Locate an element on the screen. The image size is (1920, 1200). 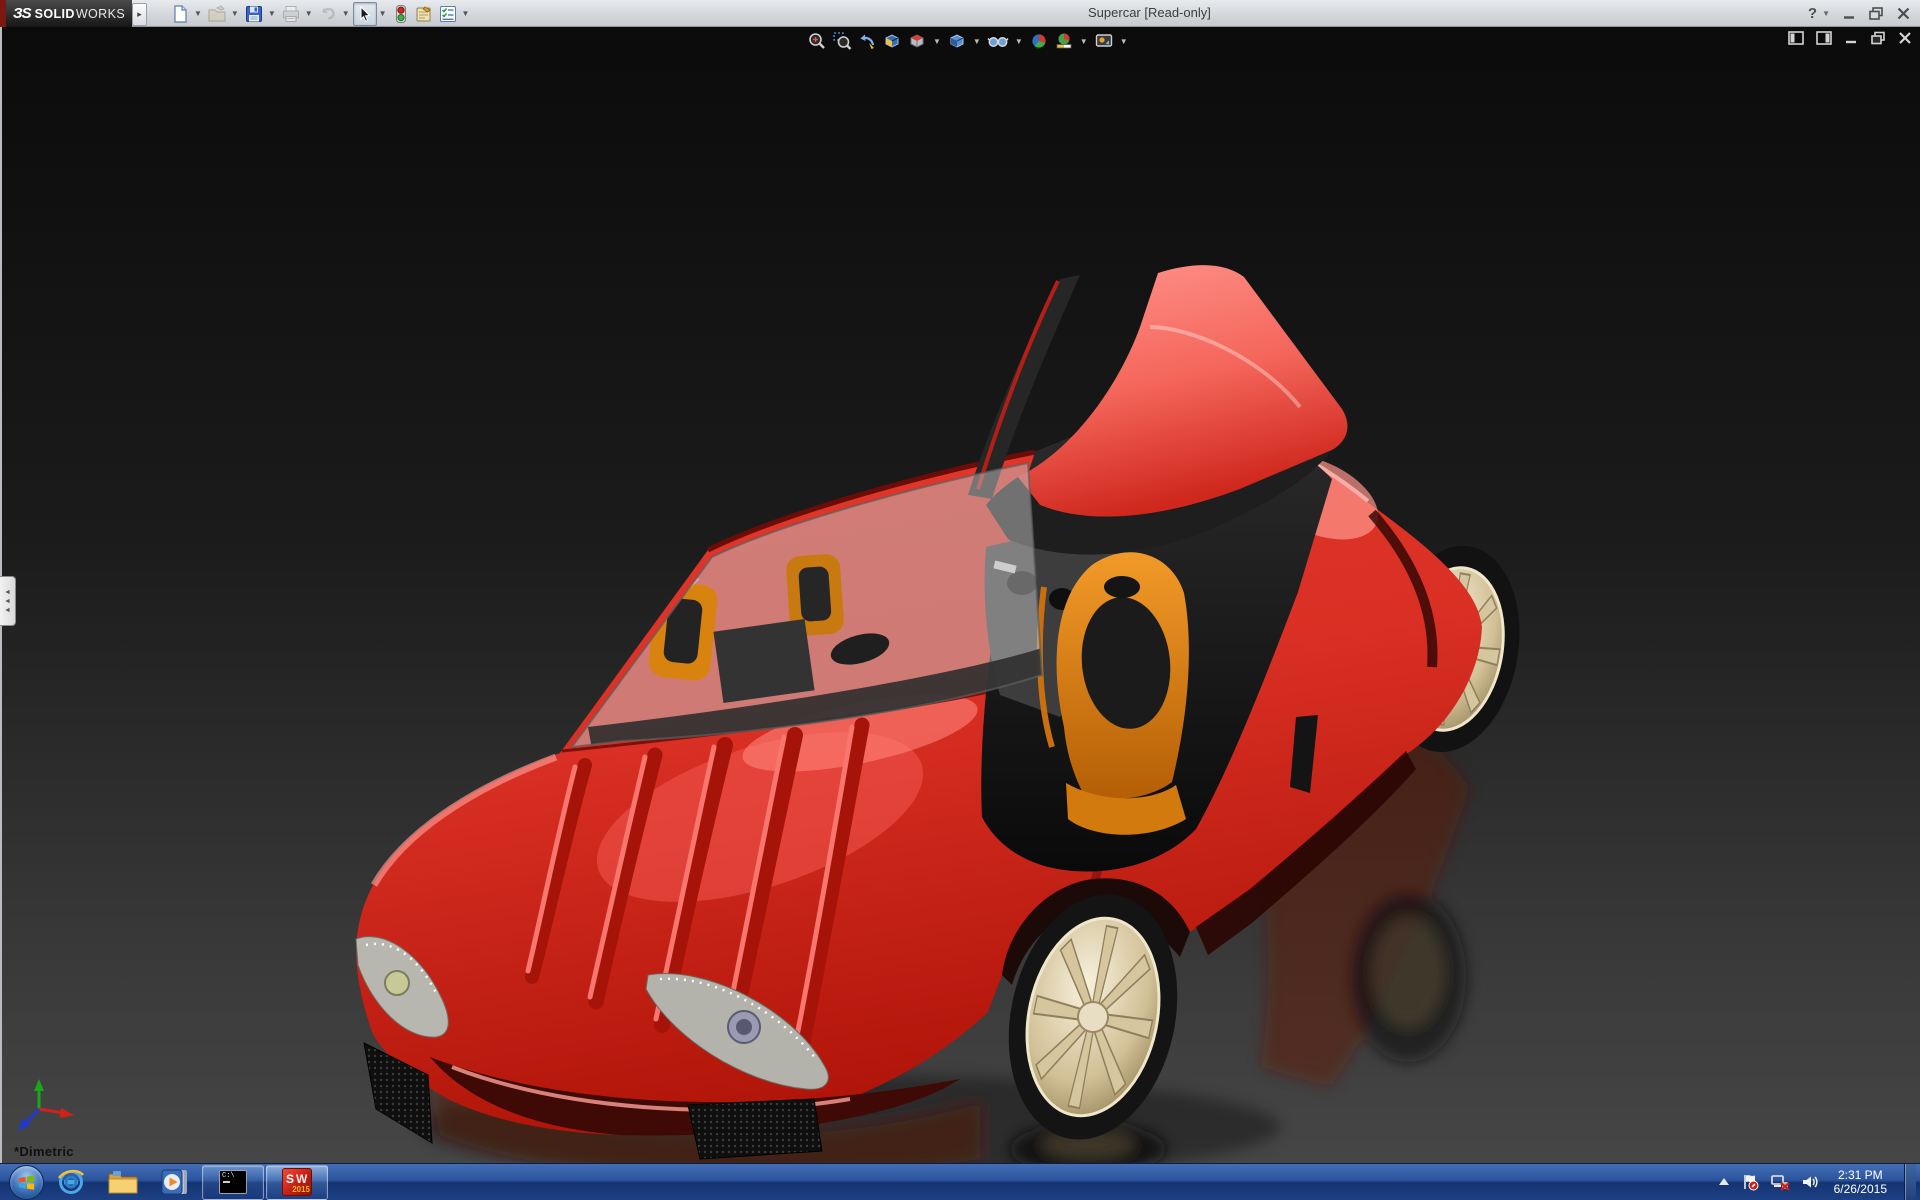
help-button: ? is located at coordinates (1812, 13).